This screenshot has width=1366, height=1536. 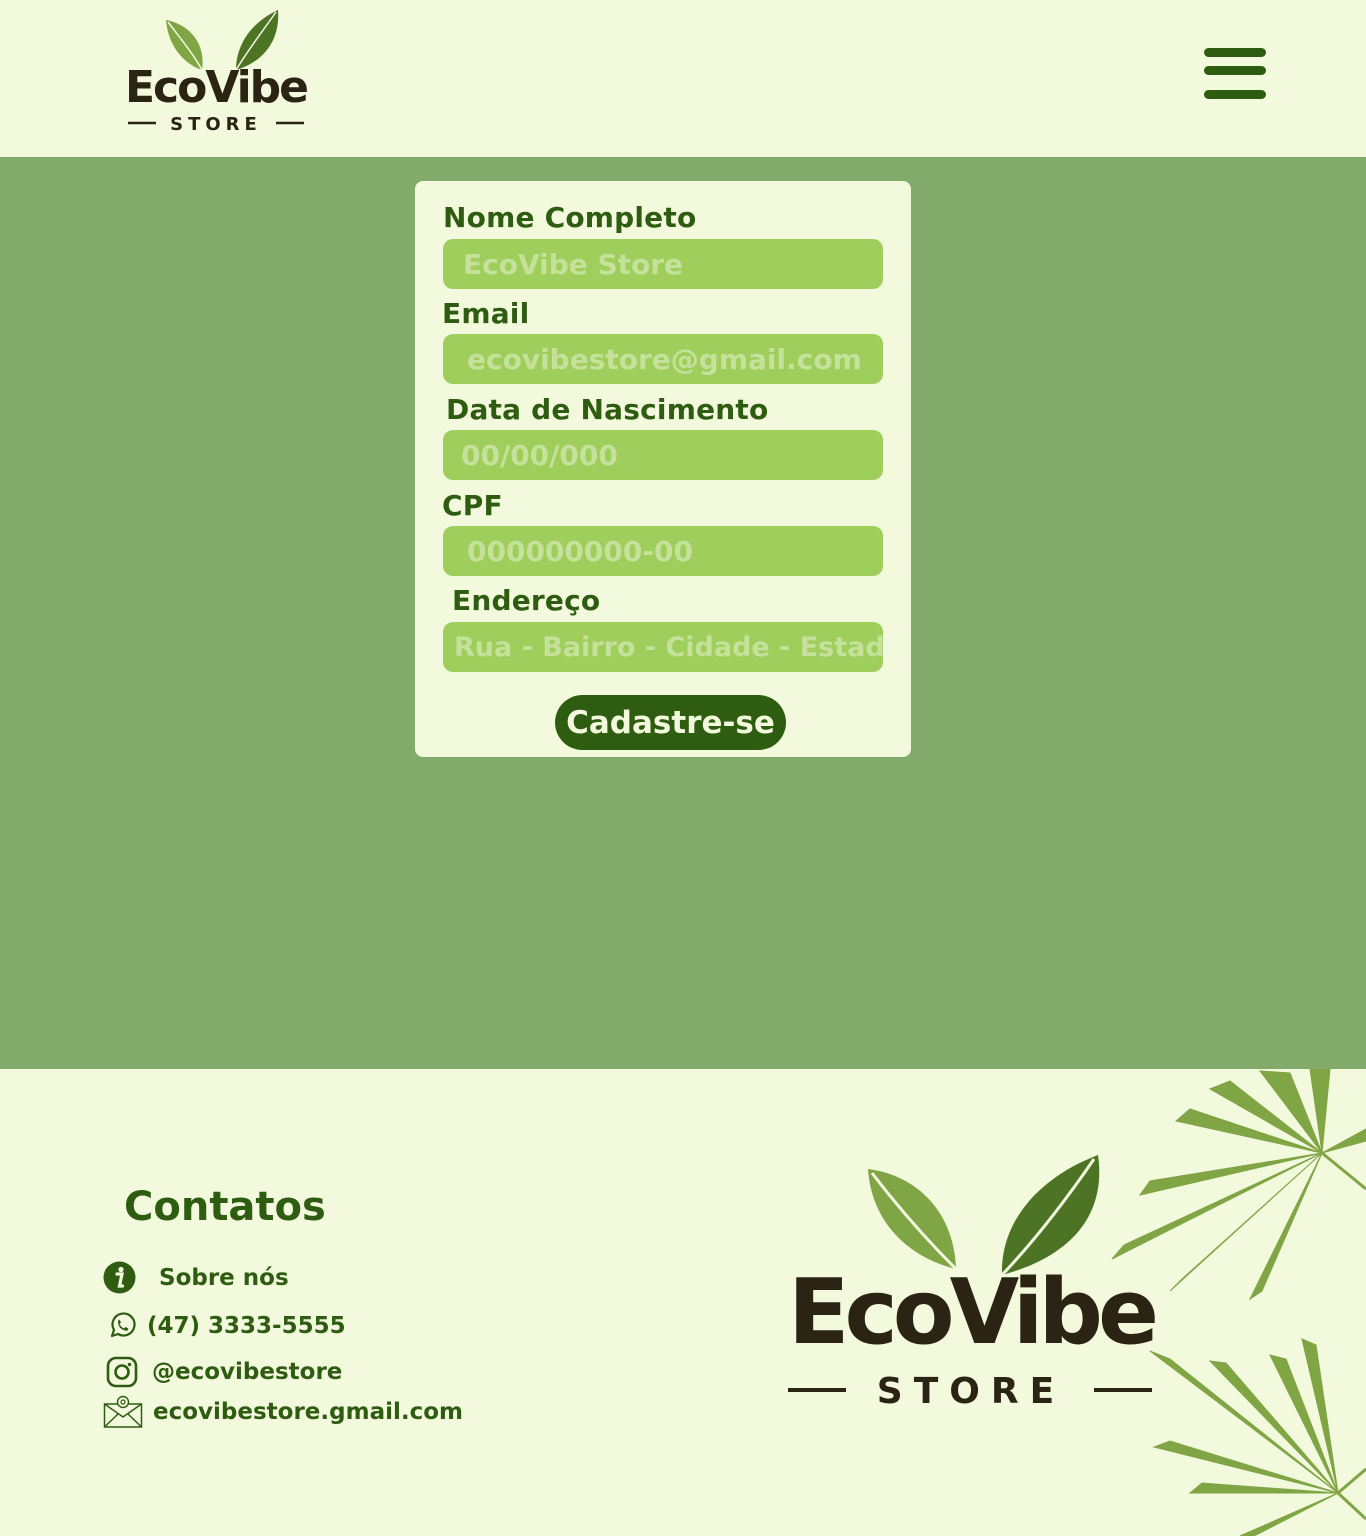 I want to click on address-label: Endereço, so click(x=526, y=600).